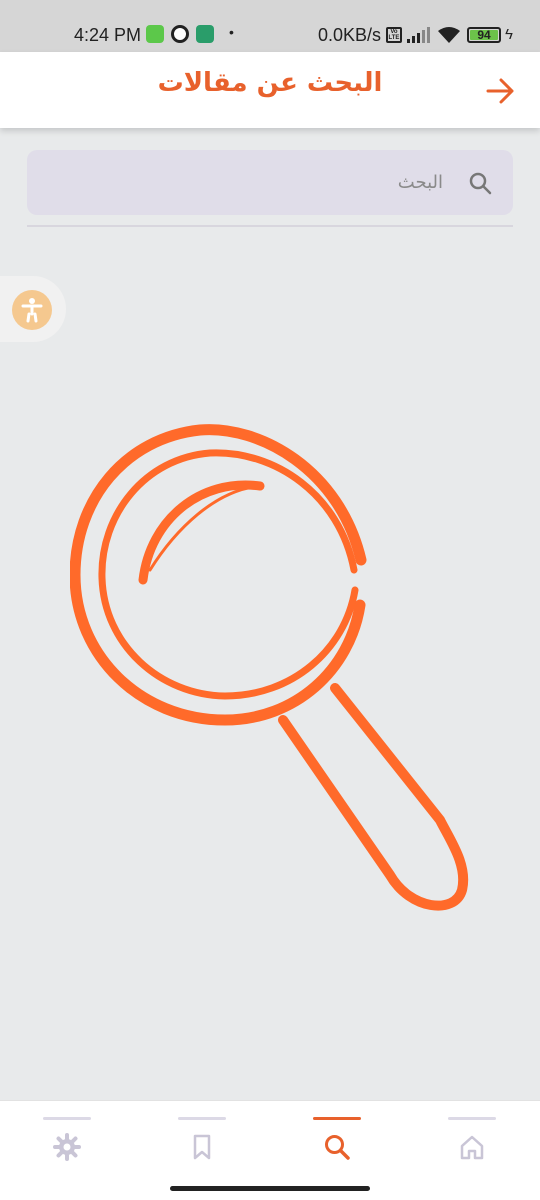 The height and width of the screenshot is (1200, 540). I want to click on nav-item-bookmarks, so click(202, 1141).